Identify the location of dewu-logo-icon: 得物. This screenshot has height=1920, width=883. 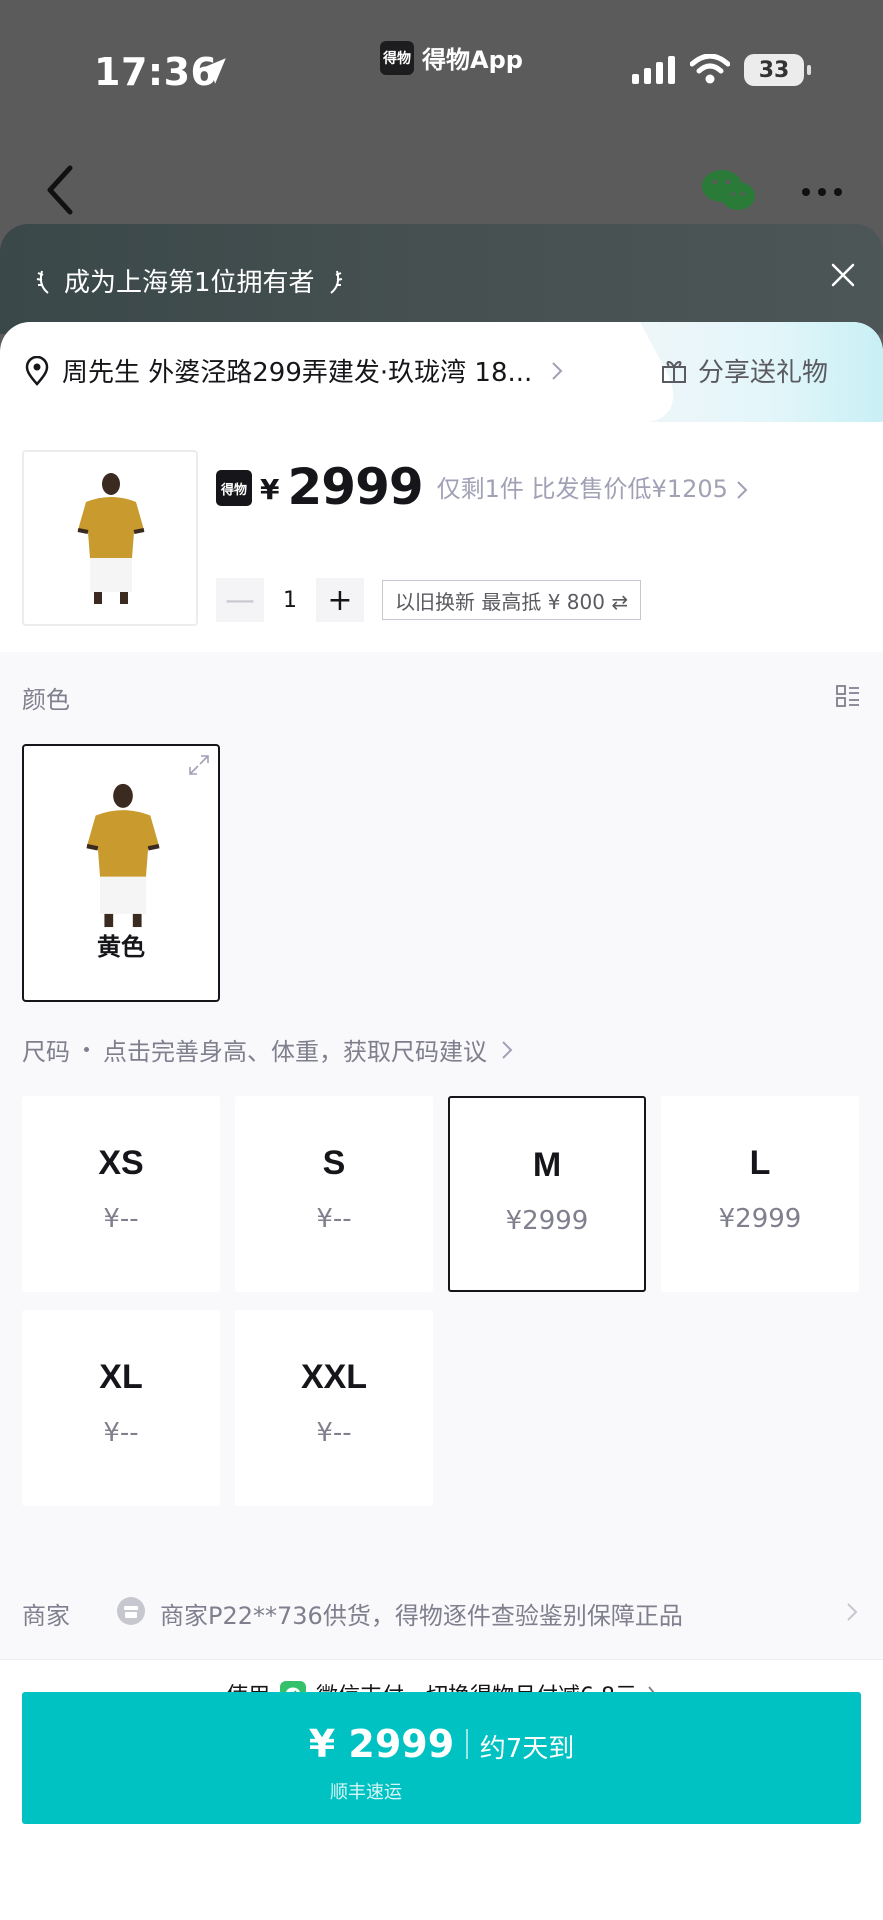
(397, 57).